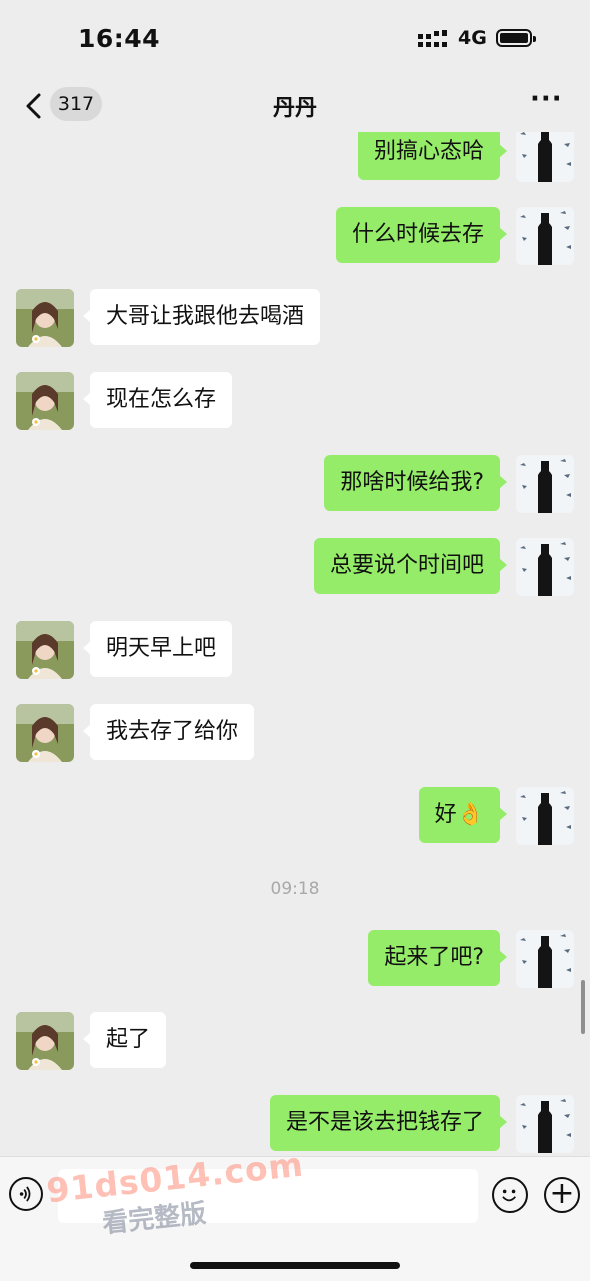 This screenshot has width=590, height=1281. I want to click on message-bubble: 什么时候去存, so click(421, 235).